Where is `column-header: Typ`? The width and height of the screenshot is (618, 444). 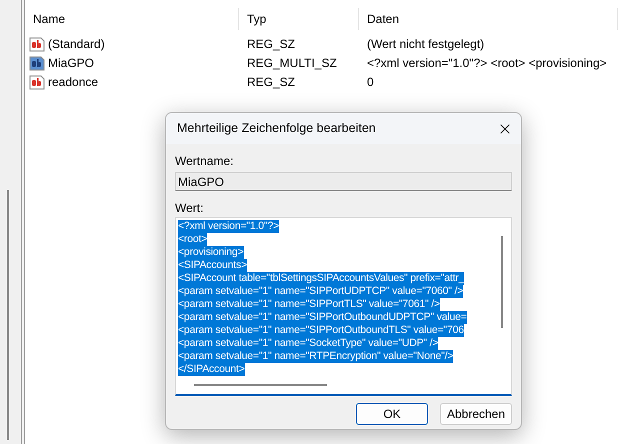
column-header: Typ is located at coordinates (299, 19).